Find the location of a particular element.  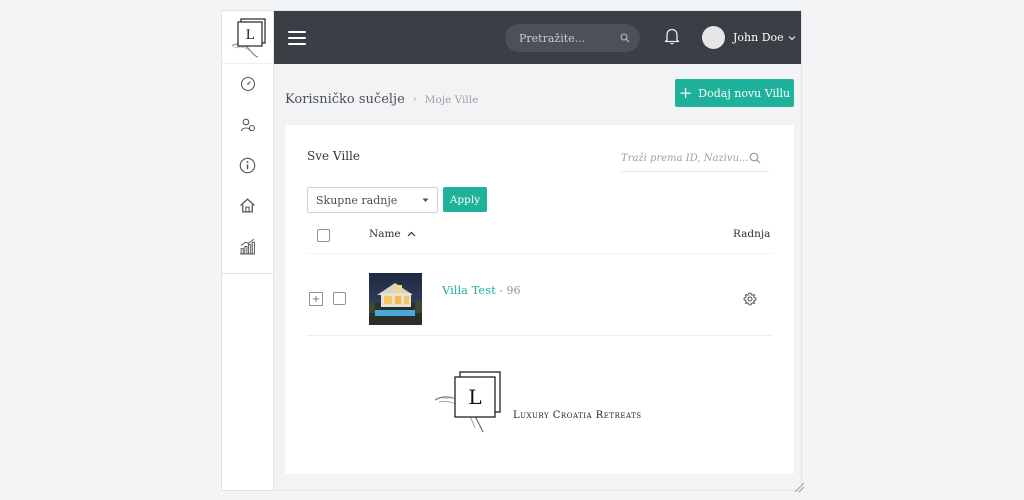

row-checkbox is located at coordinates (339, 298).